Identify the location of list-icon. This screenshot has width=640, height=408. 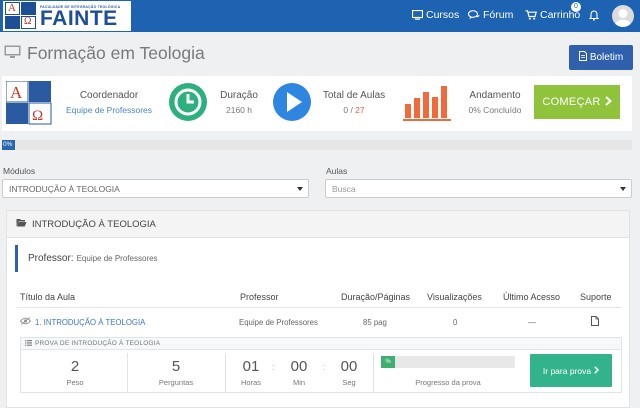
(28, 343).